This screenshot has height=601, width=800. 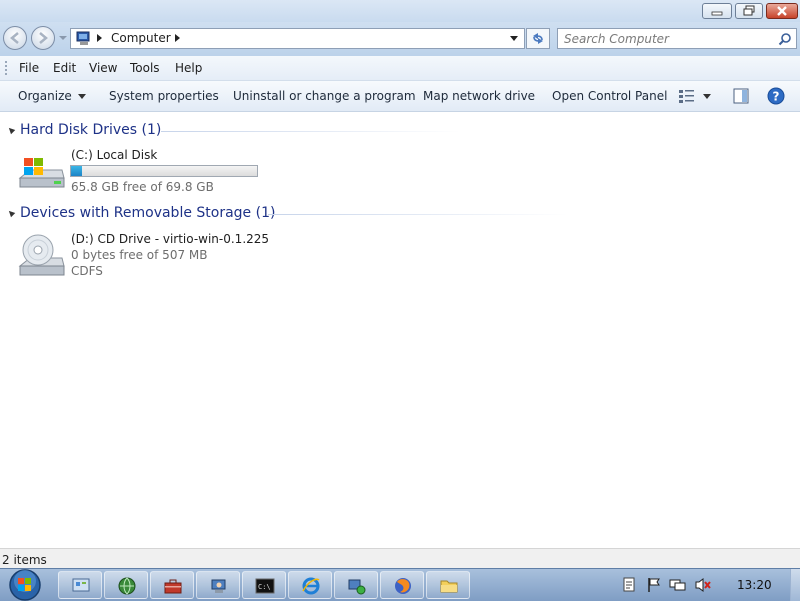 I want to click on restore-button, so click(x=749, y=11).